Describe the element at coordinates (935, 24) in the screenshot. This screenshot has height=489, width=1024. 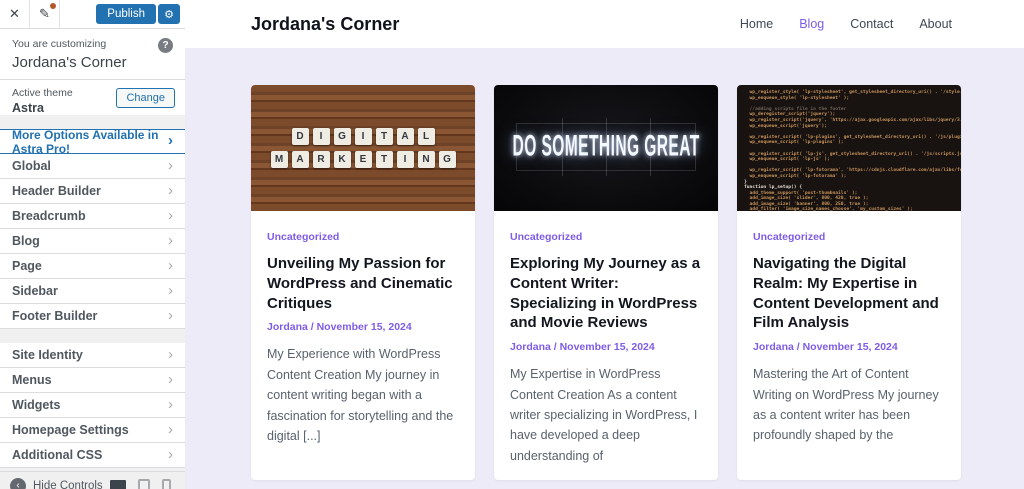
I see `nav-link-about: About` at that location.